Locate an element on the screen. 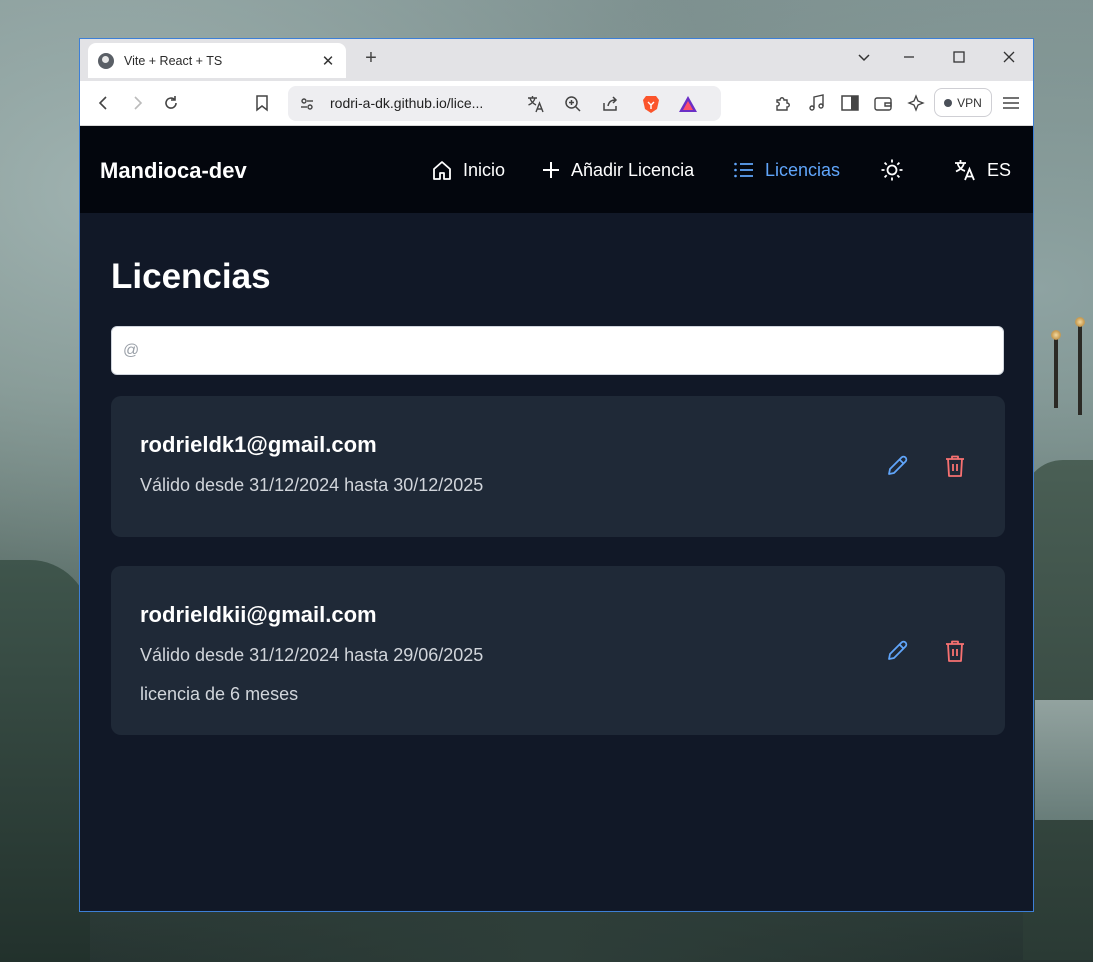  globe-icon is located at coordinates (106, 60).